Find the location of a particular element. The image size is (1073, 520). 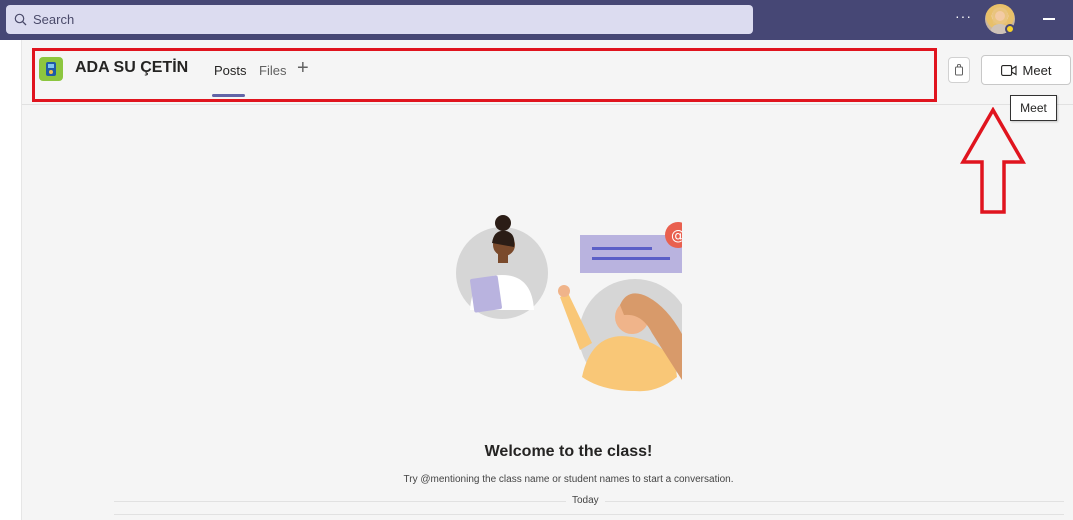

minimize-button is located at coordinates (1049, 19).